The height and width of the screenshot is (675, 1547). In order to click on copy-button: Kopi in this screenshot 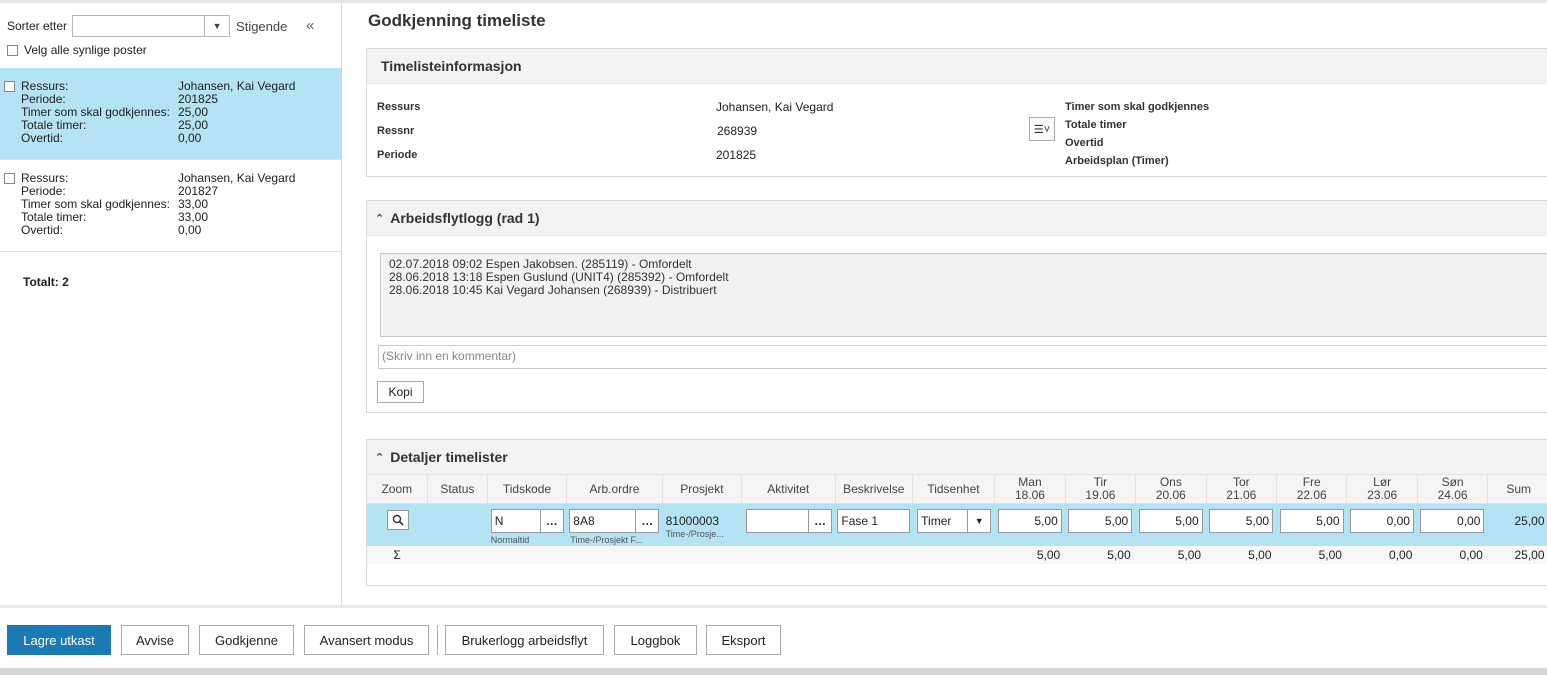, I will do `click(400, 392)`.